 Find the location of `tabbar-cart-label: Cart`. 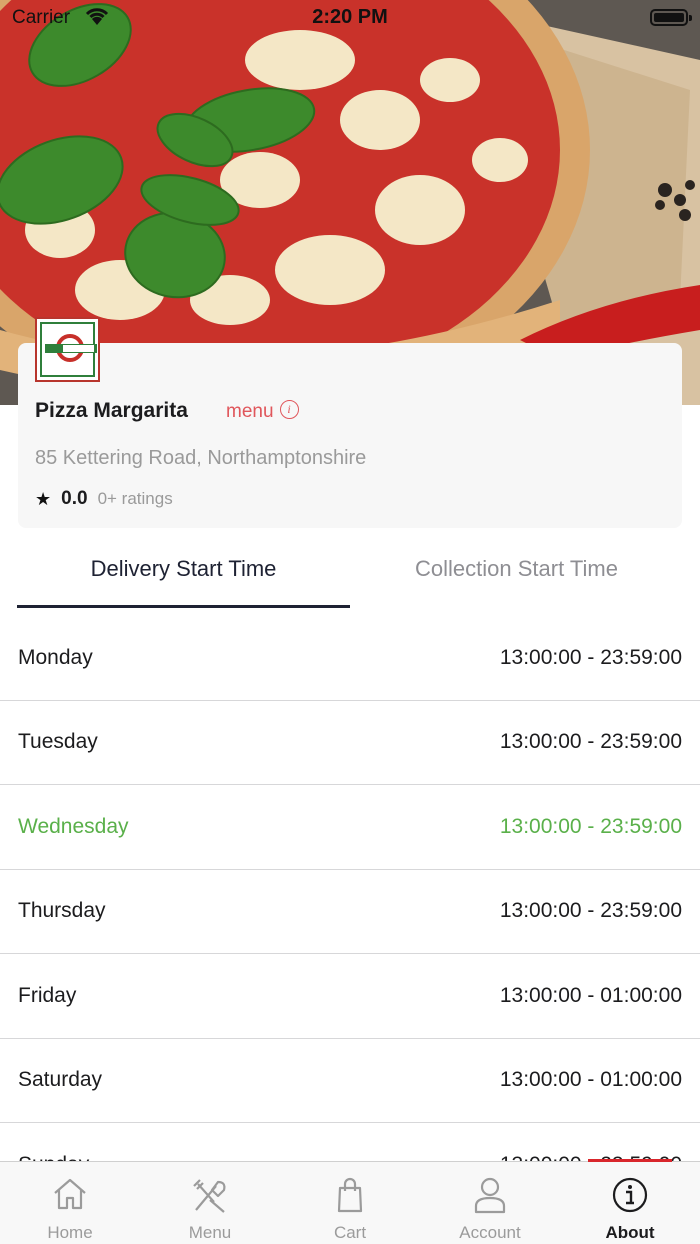

tabbar-cart-label: Cart is located at coordinates (350, 1232).